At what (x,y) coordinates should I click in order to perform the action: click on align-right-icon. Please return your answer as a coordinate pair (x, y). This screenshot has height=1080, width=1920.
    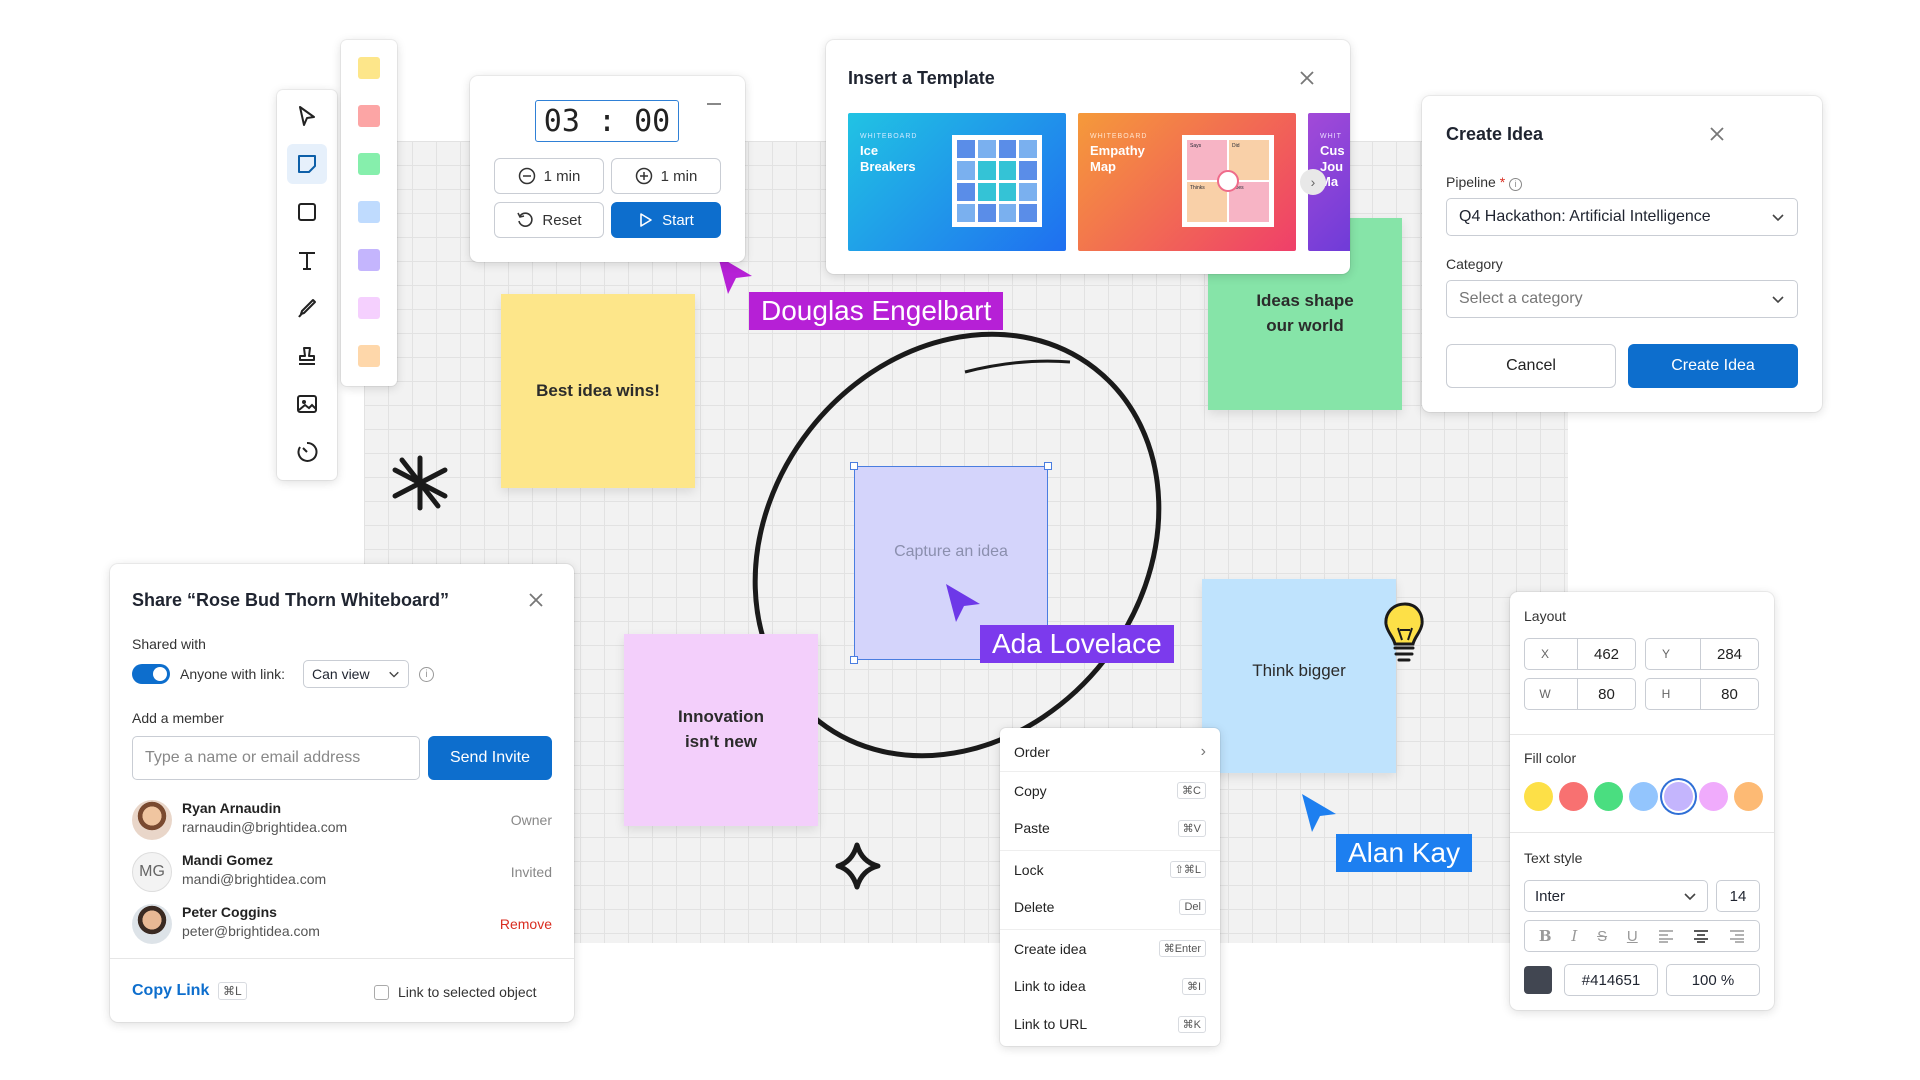
    Looking at the image, I should click on (1737, 936).